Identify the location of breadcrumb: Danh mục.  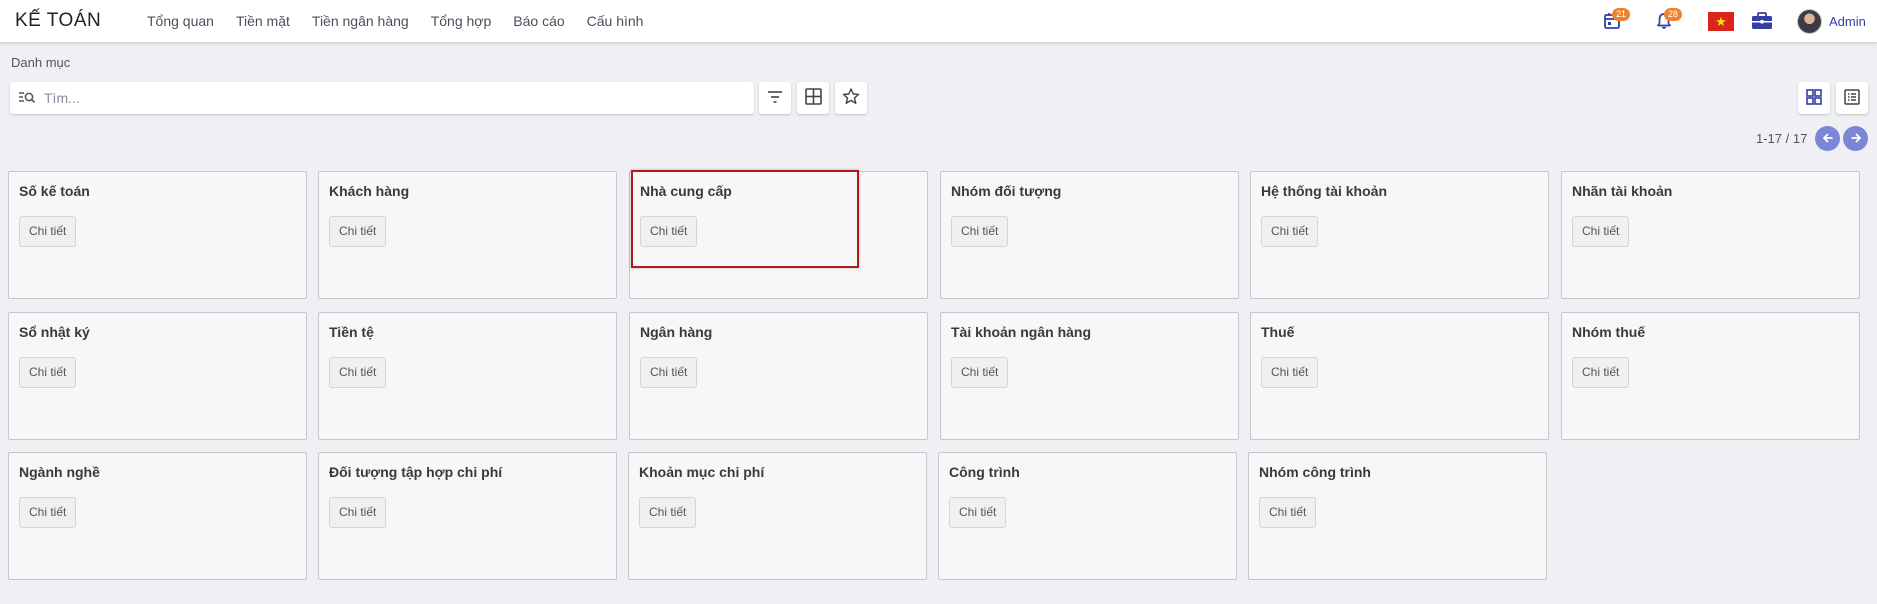
(41, 62).